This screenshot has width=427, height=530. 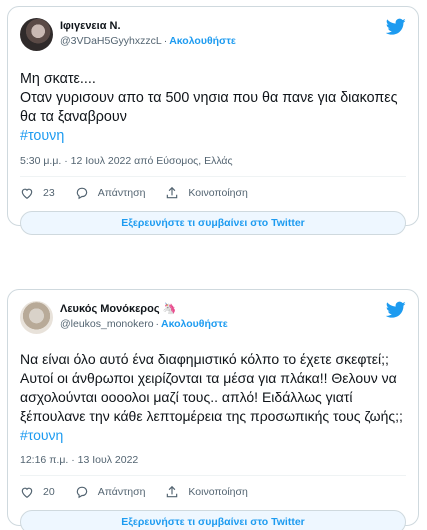 What do you see at coordinates (37, 193) in the screenshot?
I see `like-button: 23` at bounding box center [37, 193].